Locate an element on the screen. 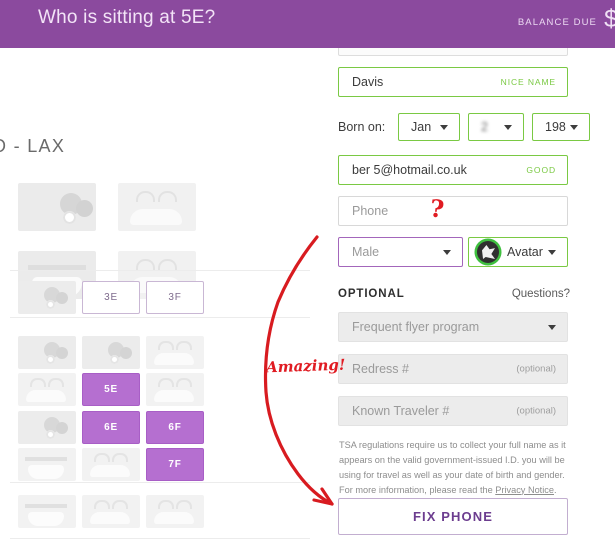 The width and height of the screenshot is (615, 551). seat-label: 5E is located at coordinates (111, 389).